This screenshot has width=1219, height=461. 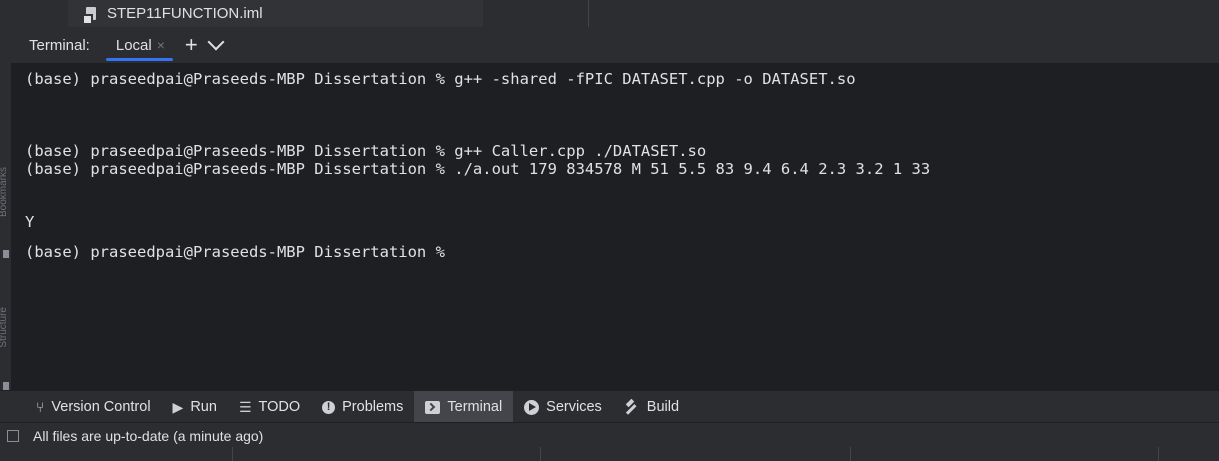 I want to click on terminal-header: Terminal: Local × +, so click(x=615, y=45).